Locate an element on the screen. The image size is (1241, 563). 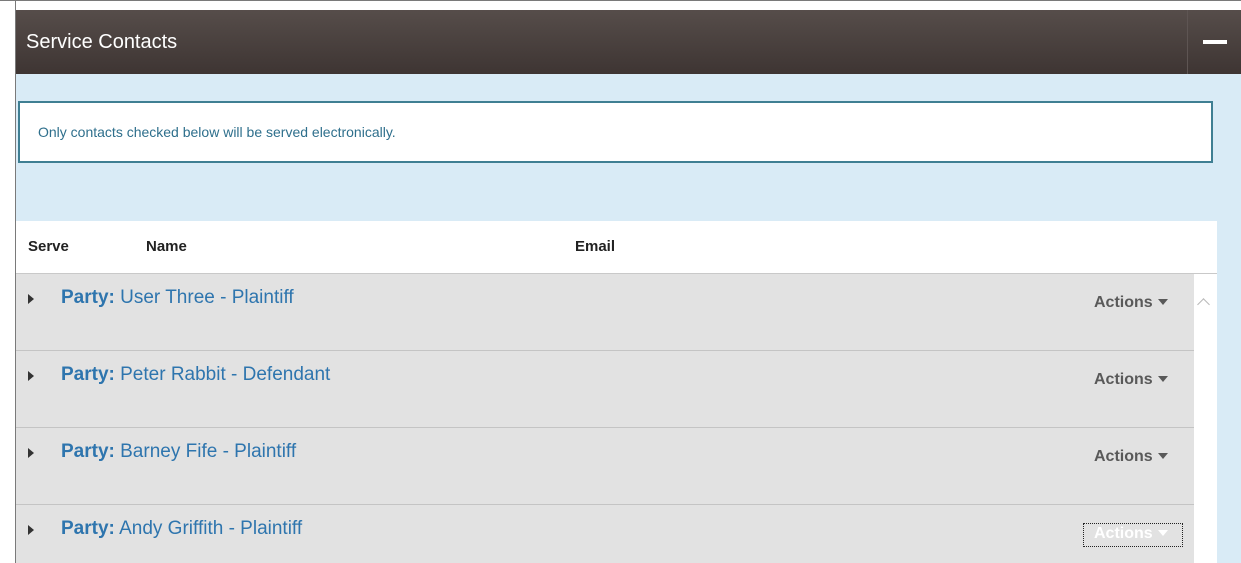
minus-icon is located at coordinates (1215, 42).